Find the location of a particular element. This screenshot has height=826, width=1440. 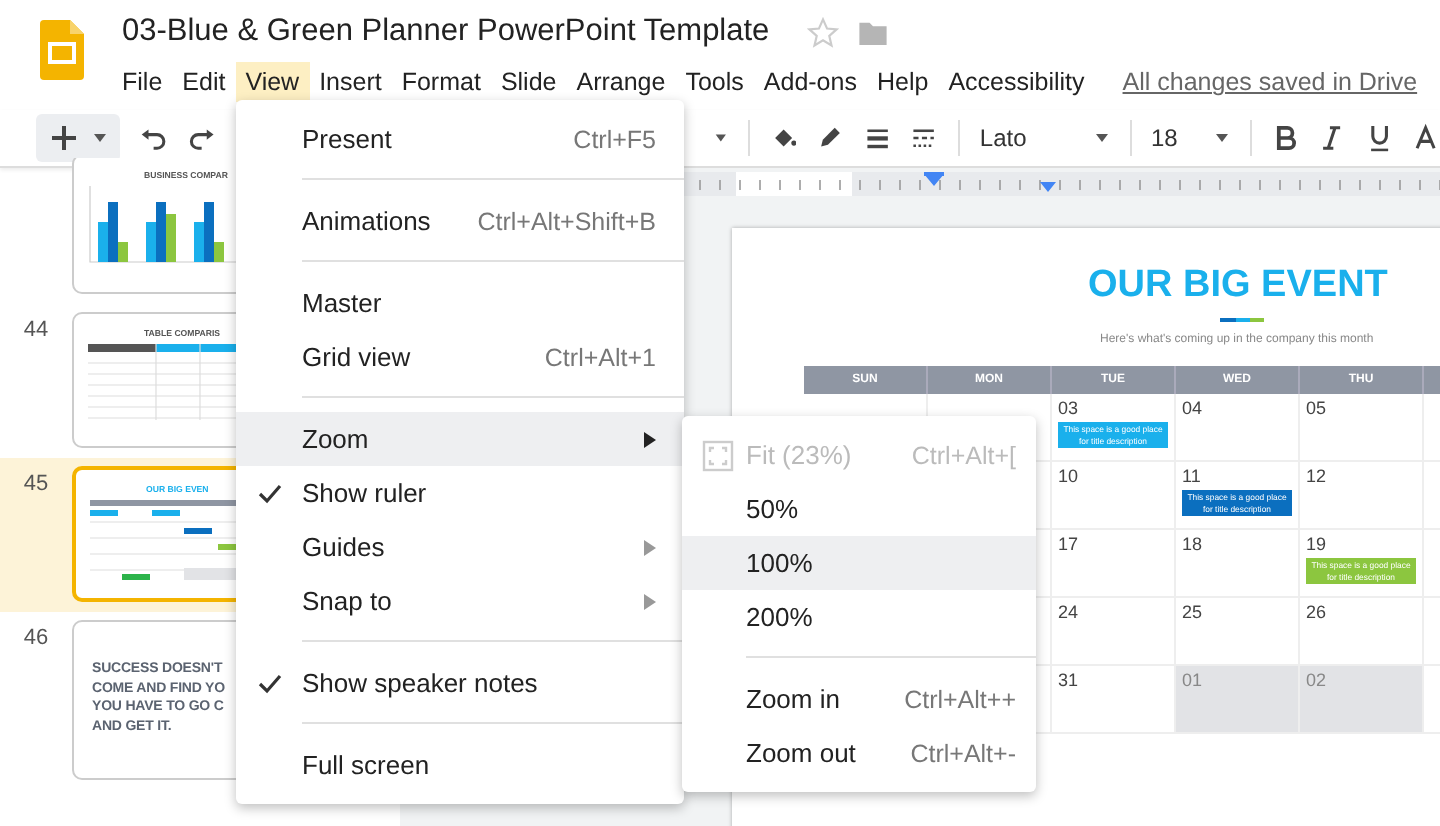

menu-option: 100% is located at coordinates (859, 563).